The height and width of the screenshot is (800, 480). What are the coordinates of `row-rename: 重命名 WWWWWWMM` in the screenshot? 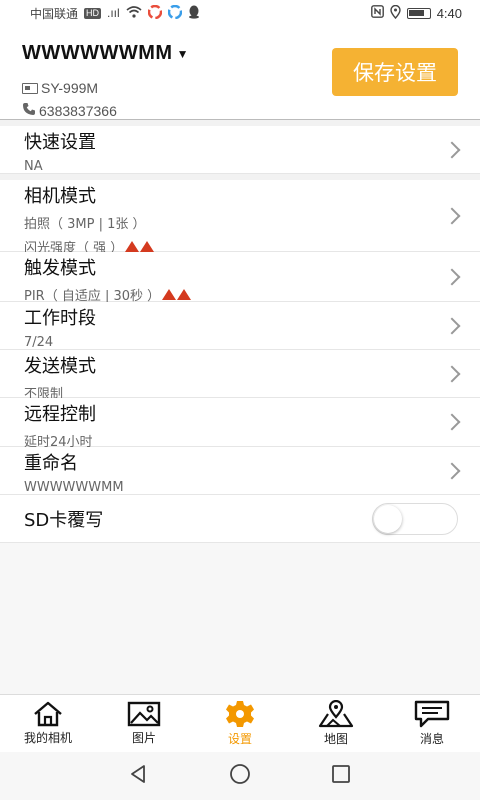 It's located at (240, 471).